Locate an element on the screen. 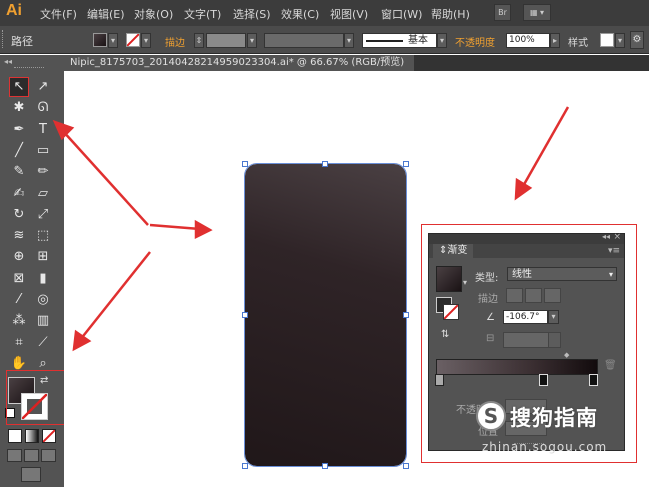 This screenshot has height=487, width=649. close-panel-icon: × is located at coordinates (617, 237).